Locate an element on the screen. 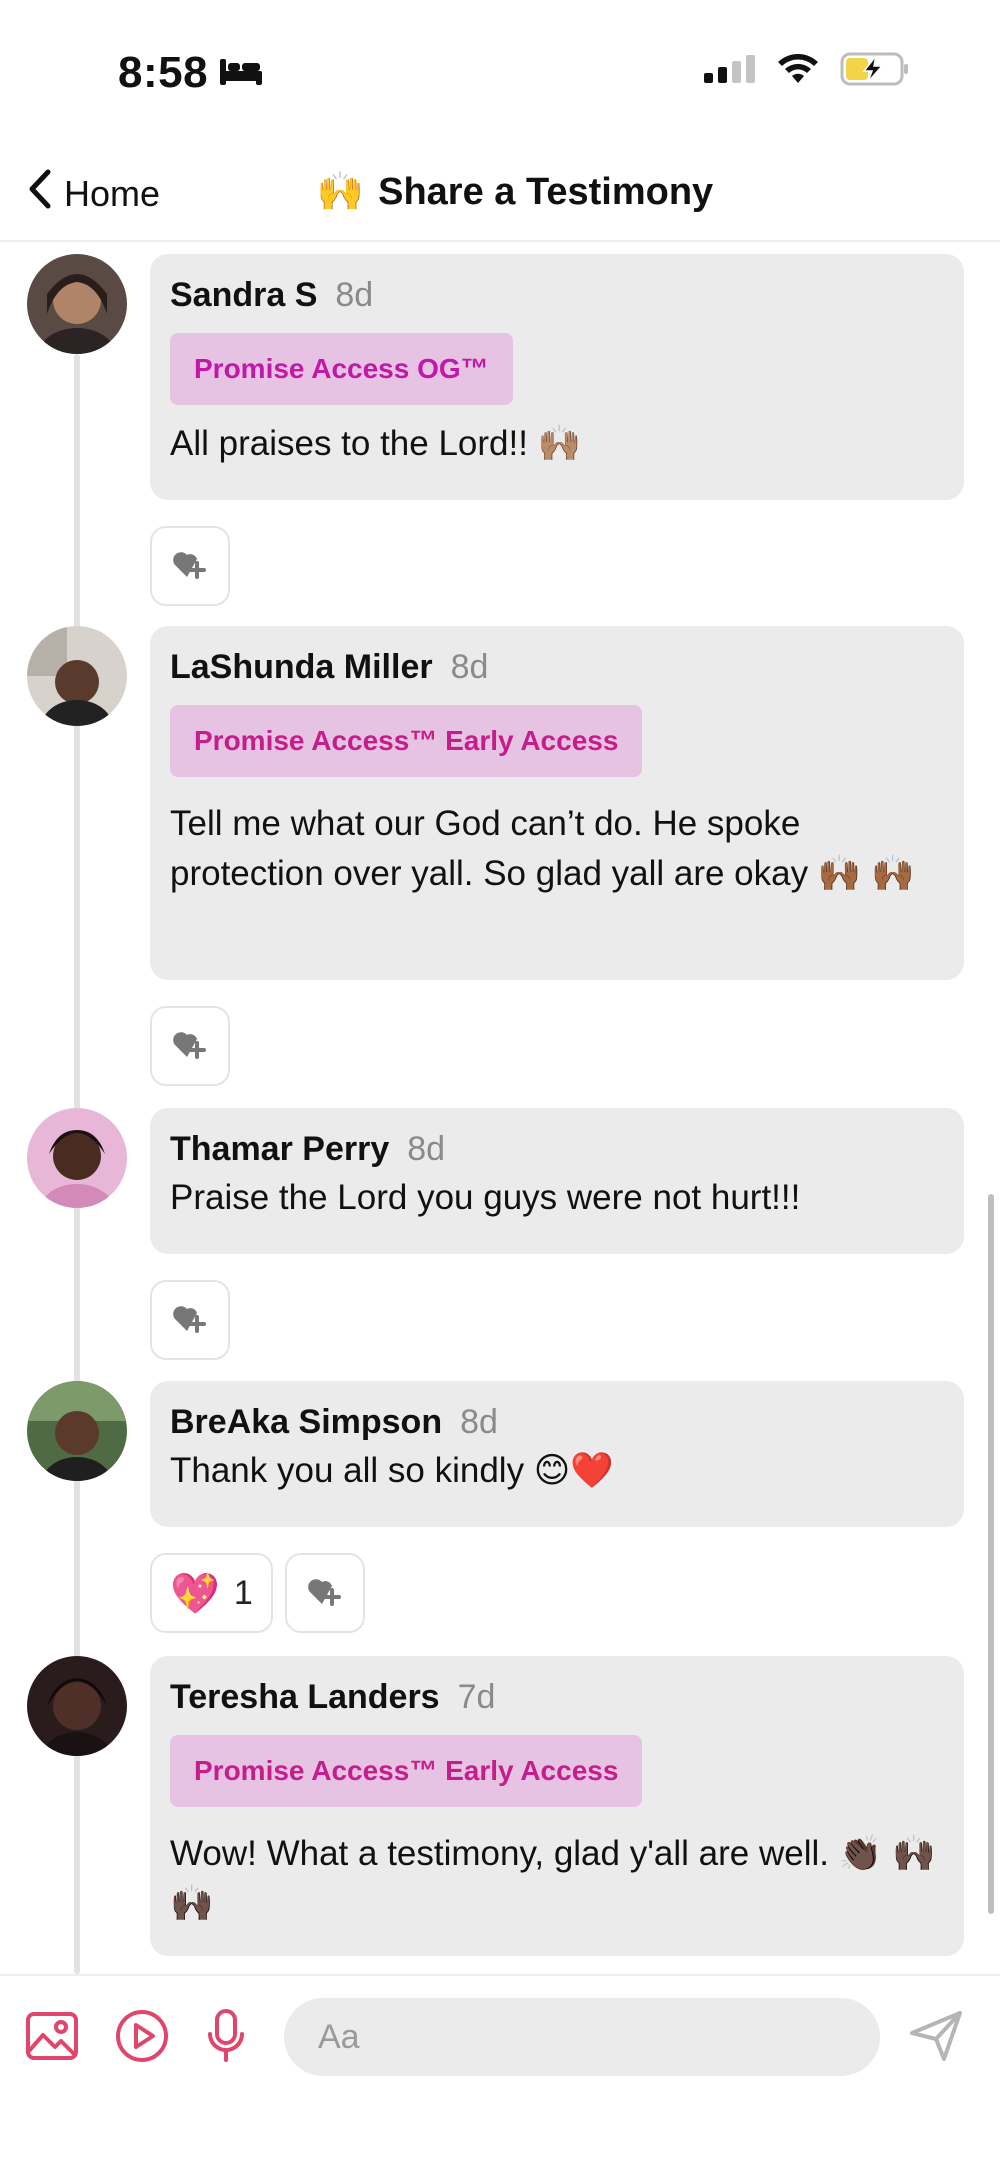  comment-header: Sandra S 8d is located at coordinates (557, 295).